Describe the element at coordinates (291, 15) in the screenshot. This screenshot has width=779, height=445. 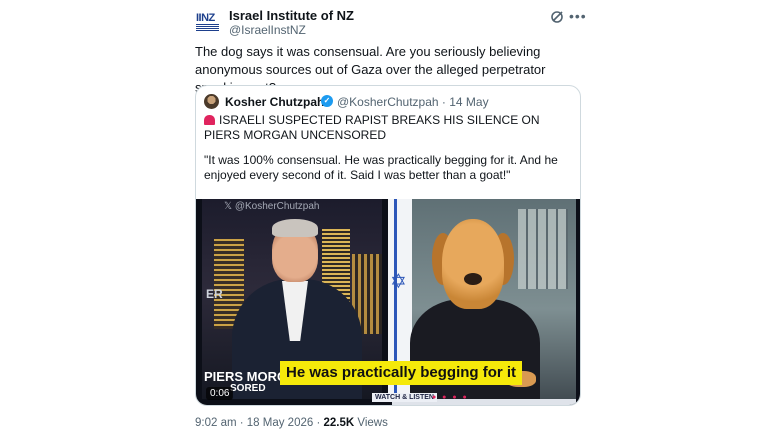
I see `author-name: Israel Institute of NZ` at that location.